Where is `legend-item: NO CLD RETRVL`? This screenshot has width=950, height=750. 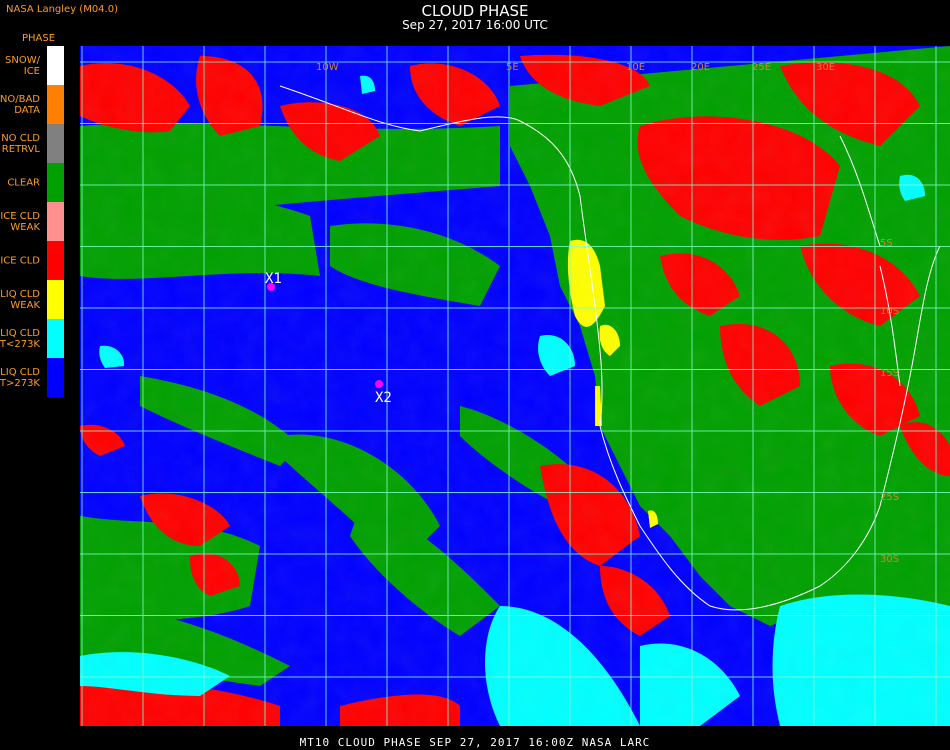
legend-item: NO CLD RETRVL is located at coordinates (33, 143).